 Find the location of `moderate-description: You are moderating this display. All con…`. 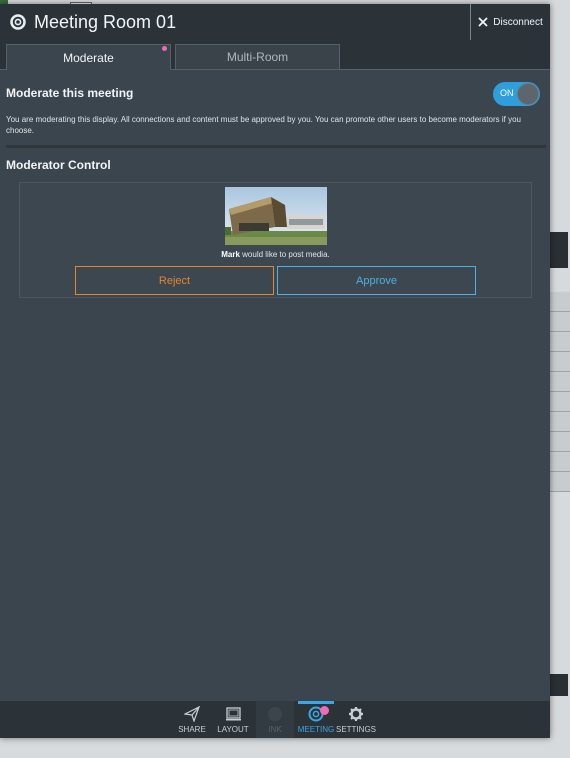

moderate-description: You are moderating this display. All con… is located at coordinates (263, 125).